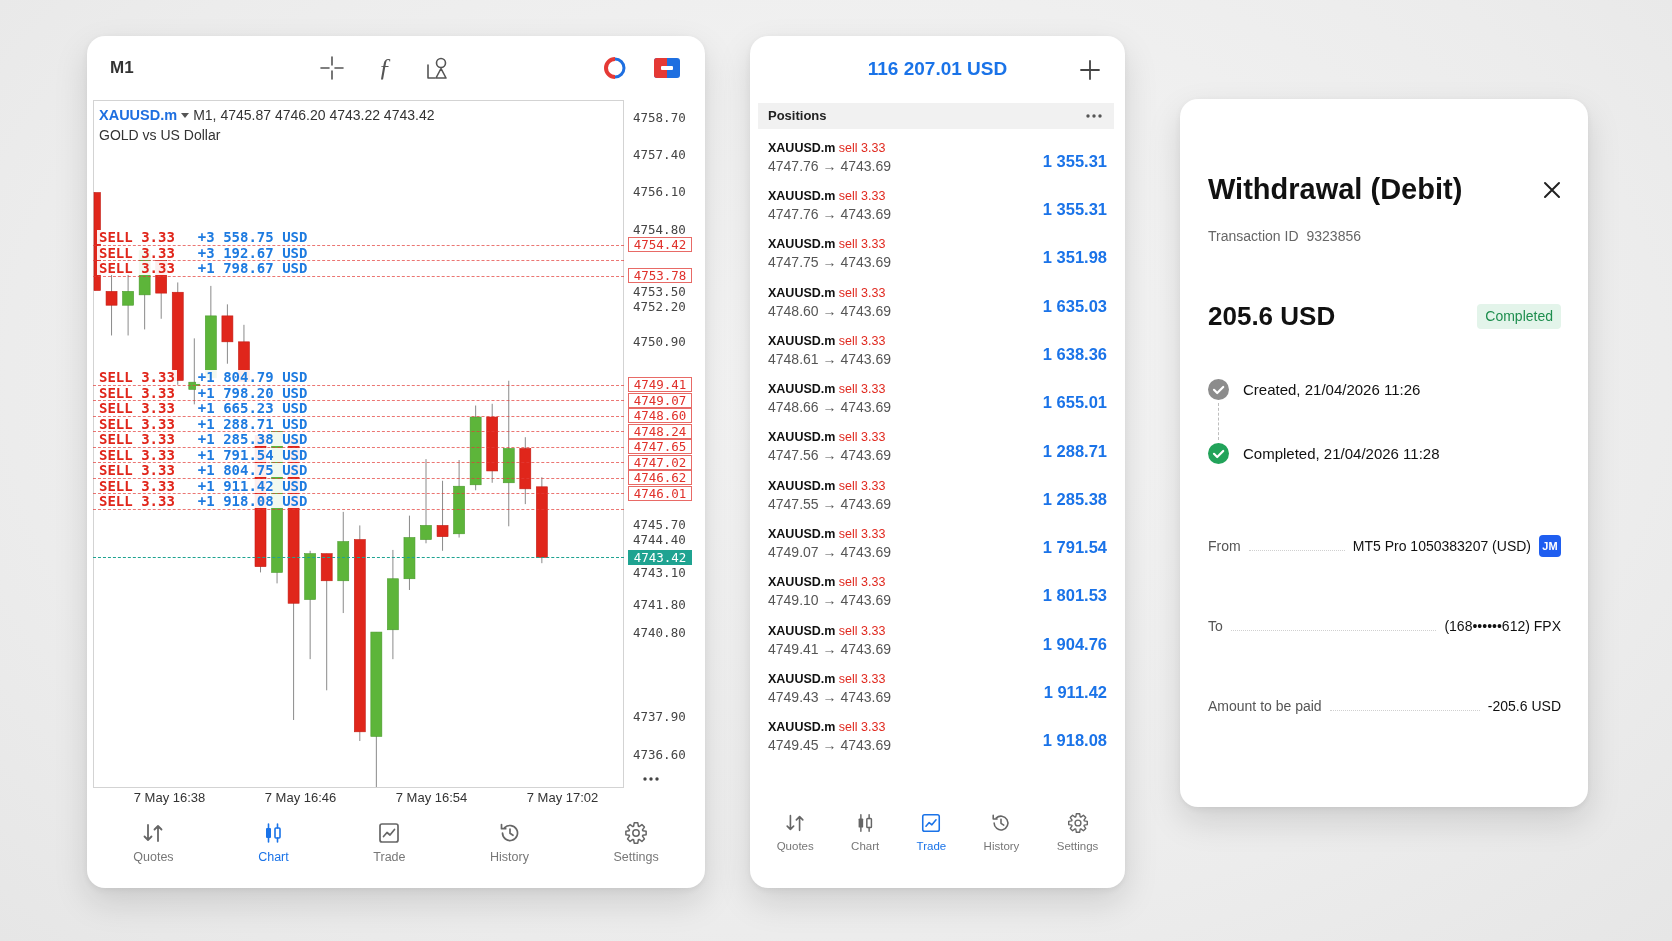 Image resolution: width=1672 pixels, height=941 pixels. I want to click on crosshair-icon, so click(331, 68).